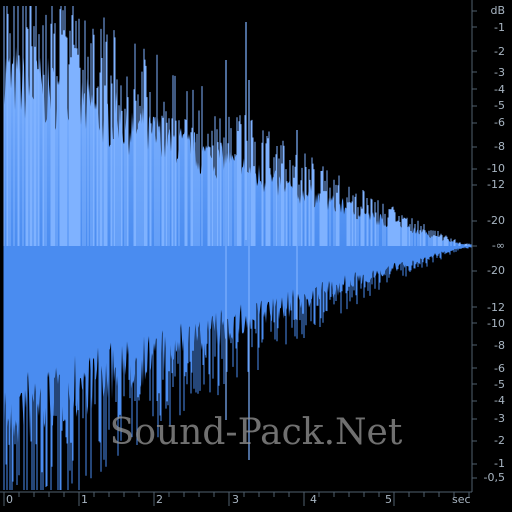 Image resolution: width=512 pixels, height=512 pixels. I want to click on time-tick-label: 1, so click(84, 499).